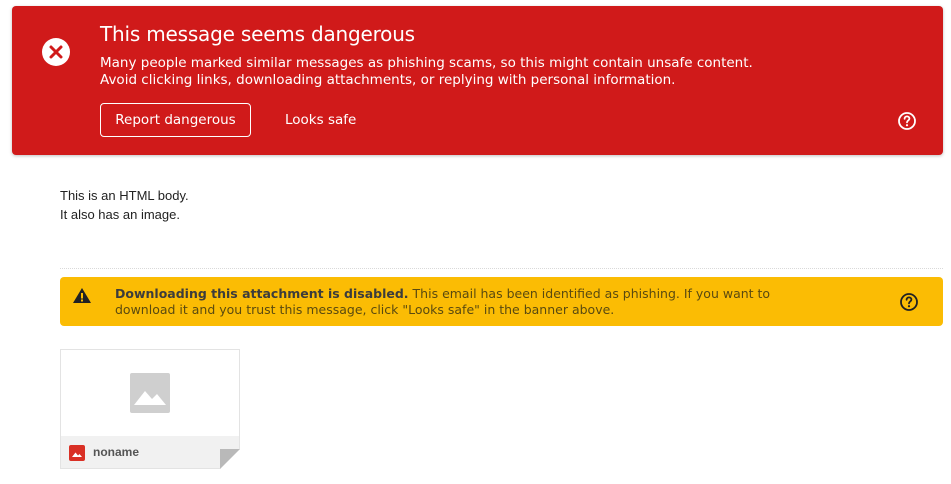  I want to click on image-placeholder-icon, so click(150, 393).